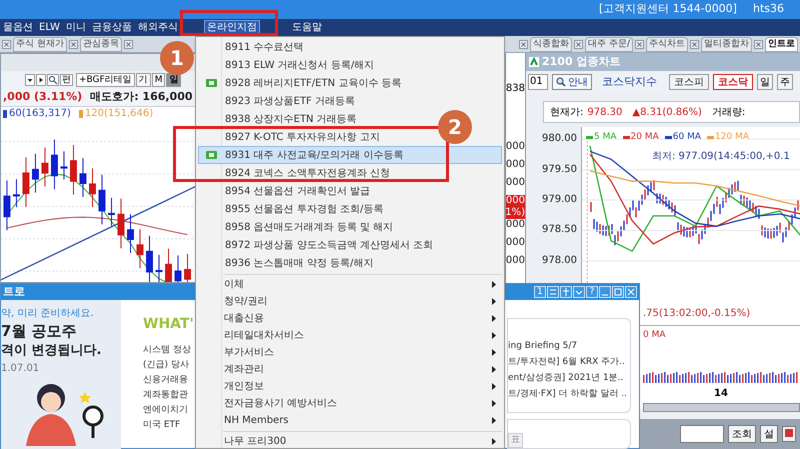 This screenshot has height=449, width=800. Describe the element at coordinates (14, 292) in the screenshot. I see `window-title: 트로` at that location.